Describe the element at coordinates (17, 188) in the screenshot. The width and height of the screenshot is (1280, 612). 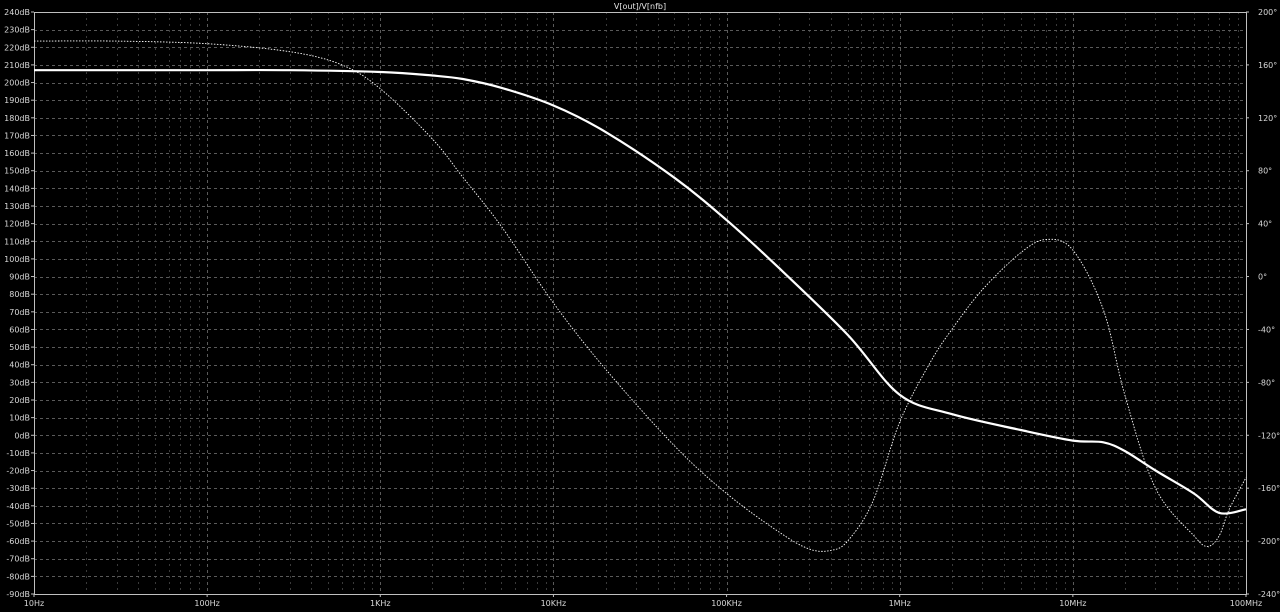
I see `left-tick-label: 140dB` at that location.